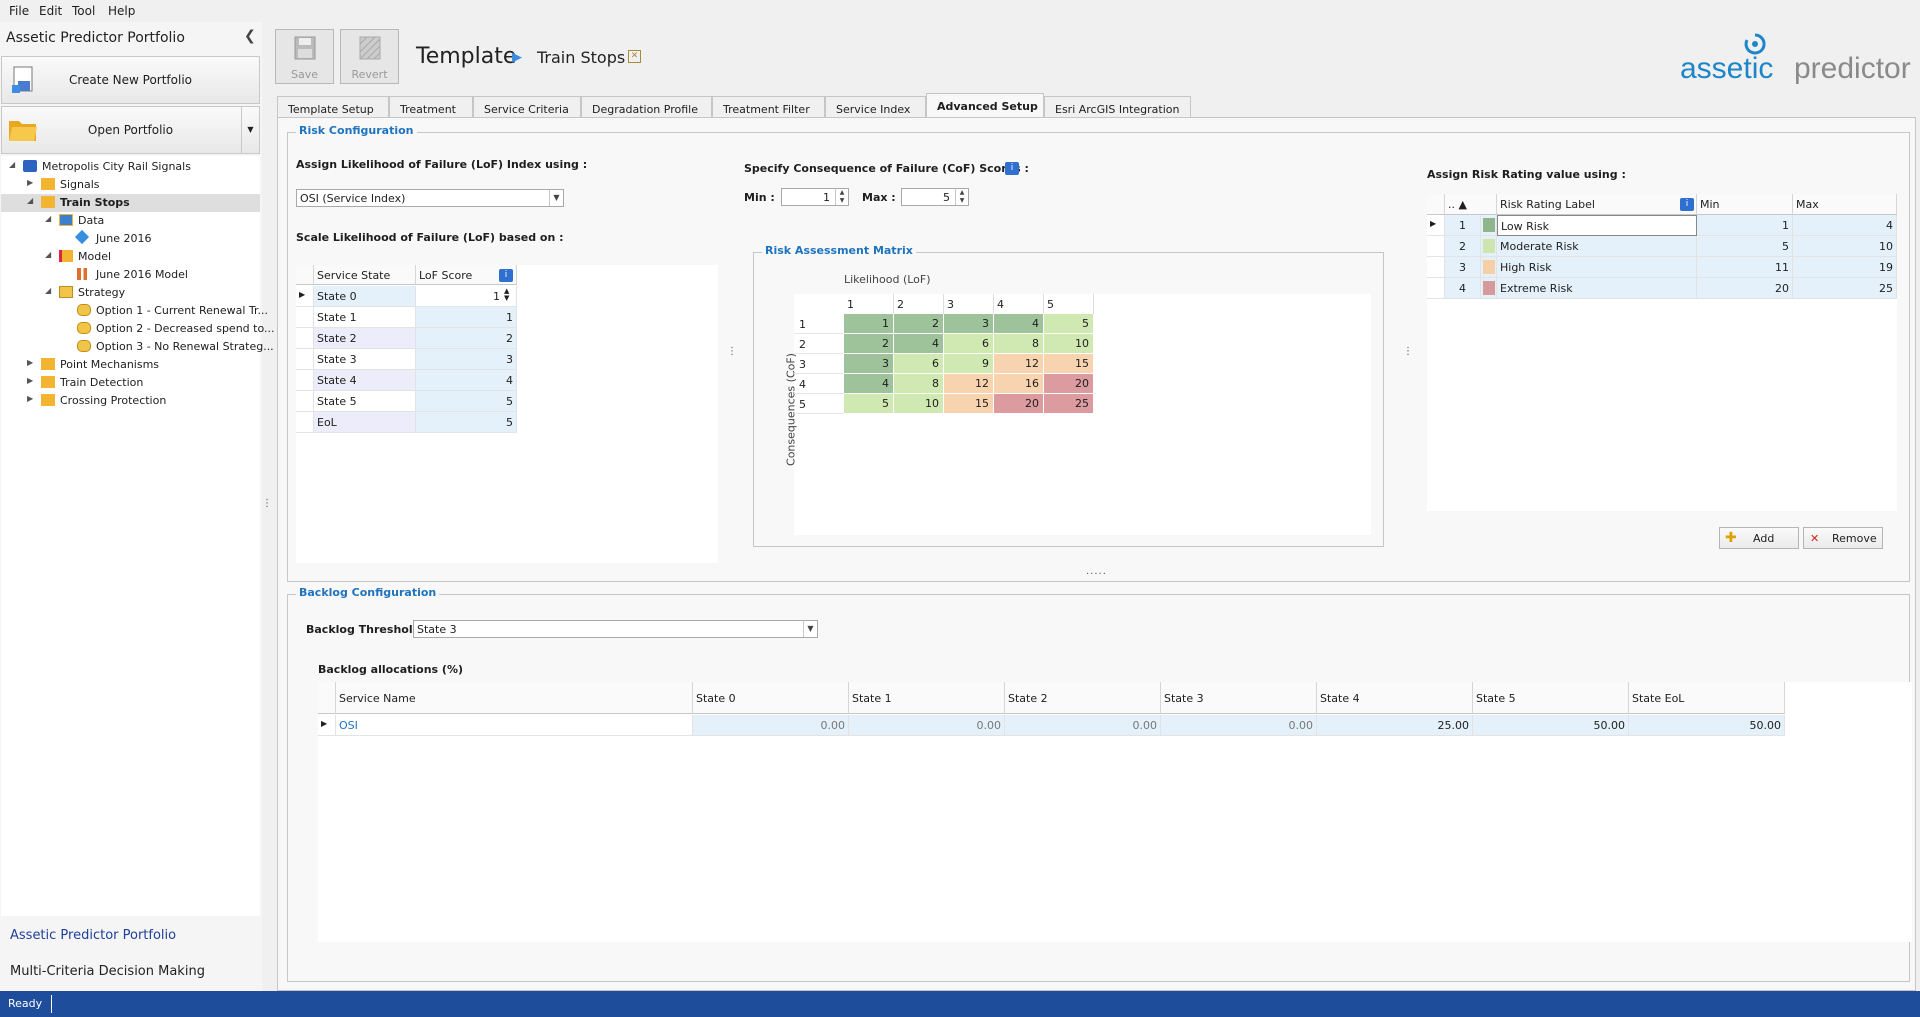 This screenshot has height=1017, width=1920. What do you see at coordinates (985, 106) in the screenshot?
I see `tab-advanced-setup: Advanced Setup` at bounding box center [985, 106].